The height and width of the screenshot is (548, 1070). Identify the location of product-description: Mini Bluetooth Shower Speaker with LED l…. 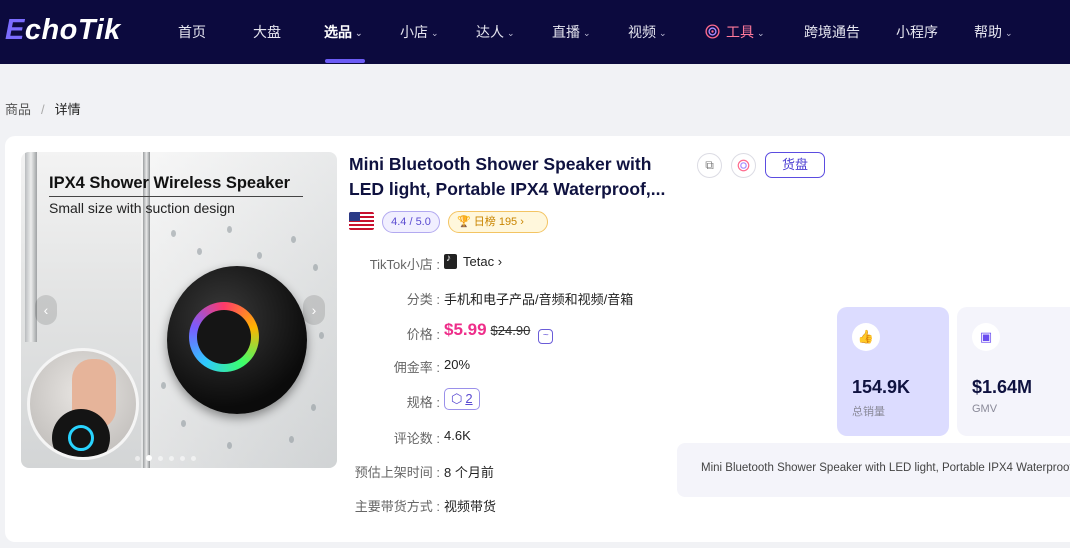
(873, 470).